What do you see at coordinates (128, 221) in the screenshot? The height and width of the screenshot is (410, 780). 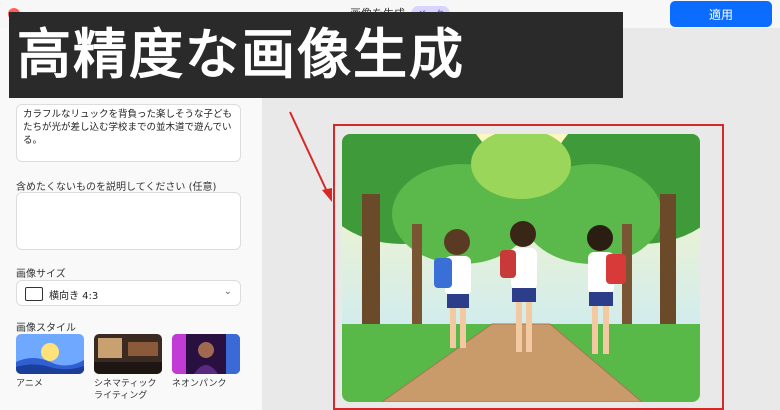 I see `negative-prompt-textarea` at bounding box center [128, 221].